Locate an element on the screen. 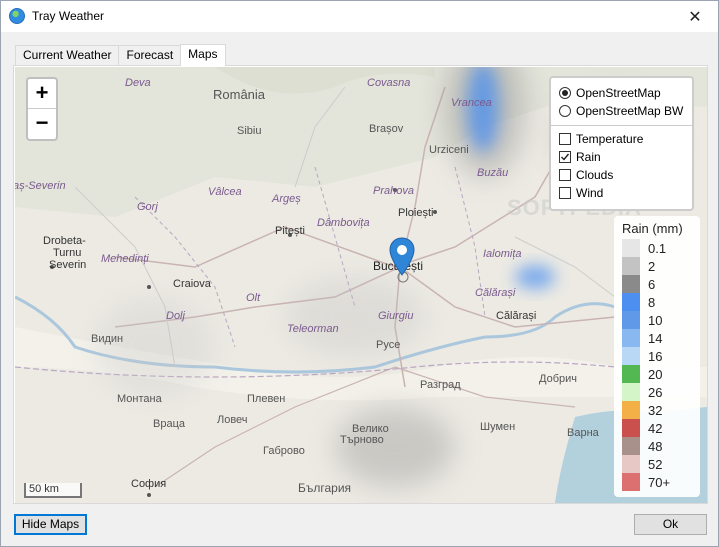 The width and height of the screenshot is (719, 547). title-bar: Tray Weather ✕ is located at coordinates (359, 16).